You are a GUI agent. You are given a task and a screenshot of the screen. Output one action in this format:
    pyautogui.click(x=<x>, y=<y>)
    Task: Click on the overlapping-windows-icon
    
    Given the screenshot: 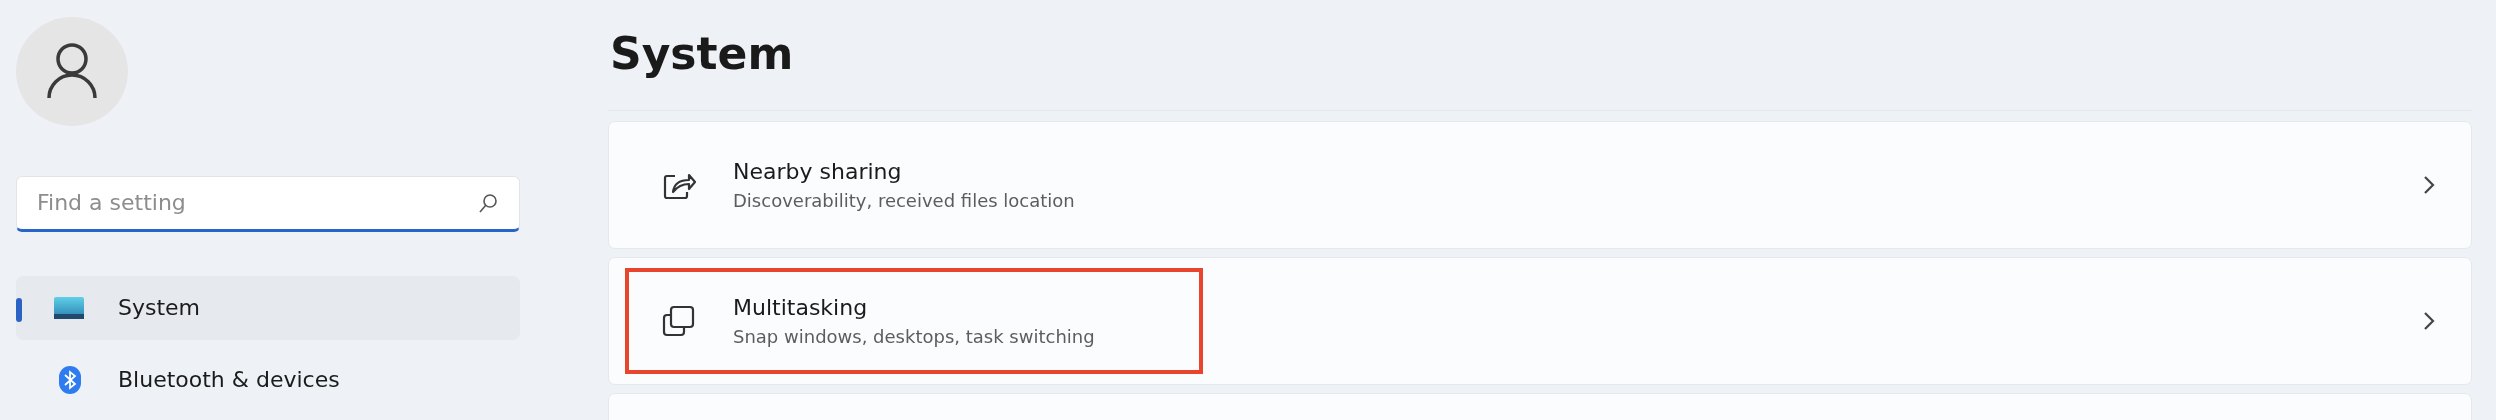 What is the action you would take?
    pyautogui.click(x=679, y=321)
    